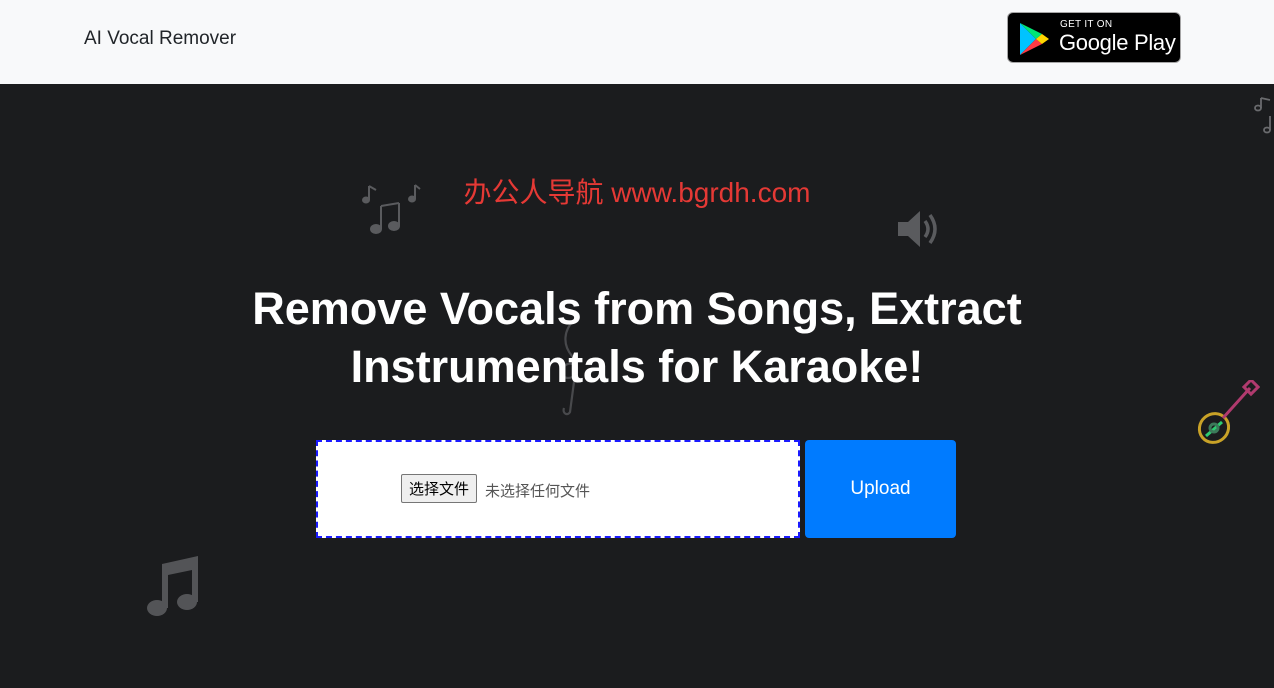 The image size is (1274, 688). Describe the element at coordinates (917, 229) in the screenshot. I see `speaker-icon` at that location.